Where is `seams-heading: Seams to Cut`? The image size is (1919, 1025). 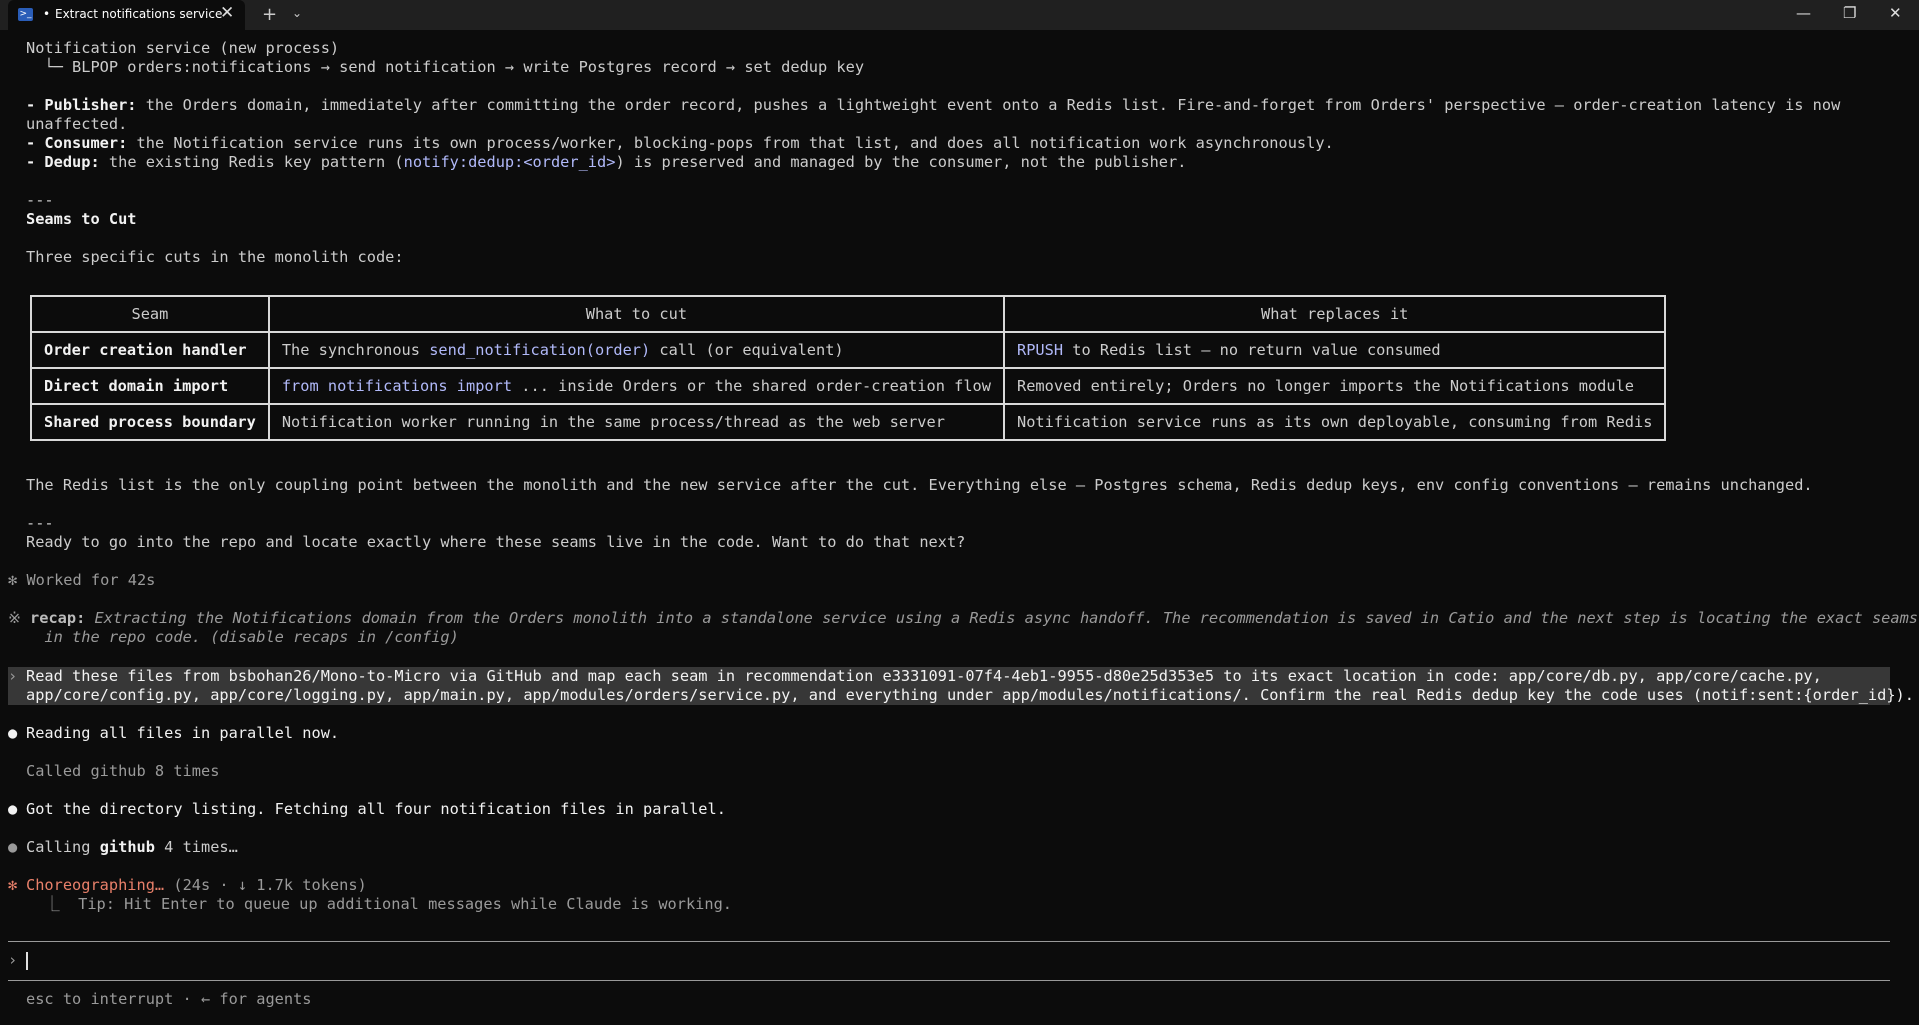 seams-heading: Seams to Cut is located at coordinates (81, 219).